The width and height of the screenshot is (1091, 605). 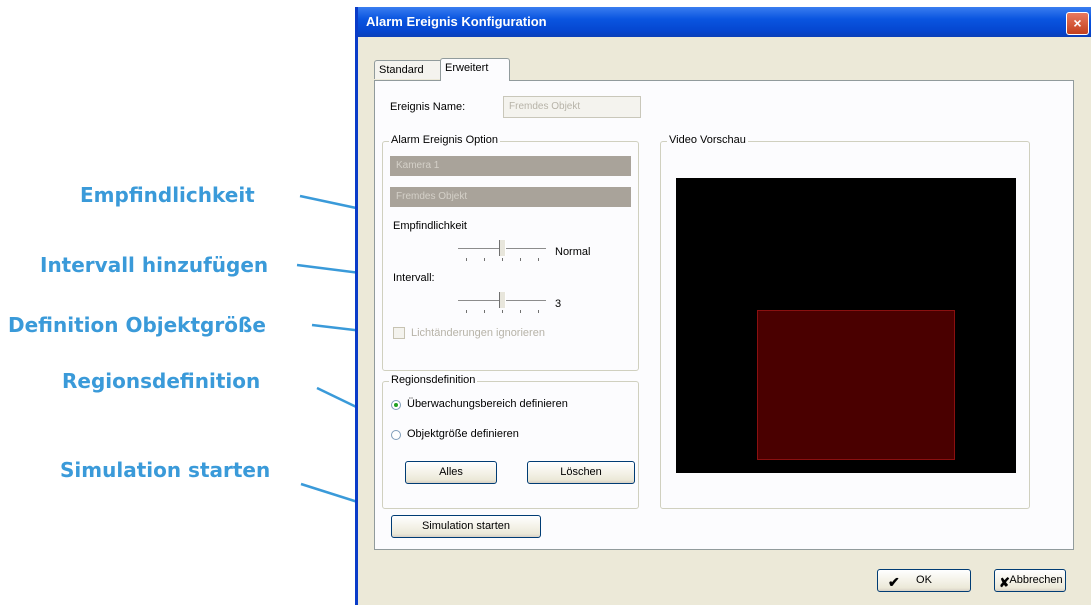 What do you see at coordinates (137, 325) in the screenshot?
I see `annotation-objektgroesse: Definition Objektgröße` at bounding box center [137, 325].